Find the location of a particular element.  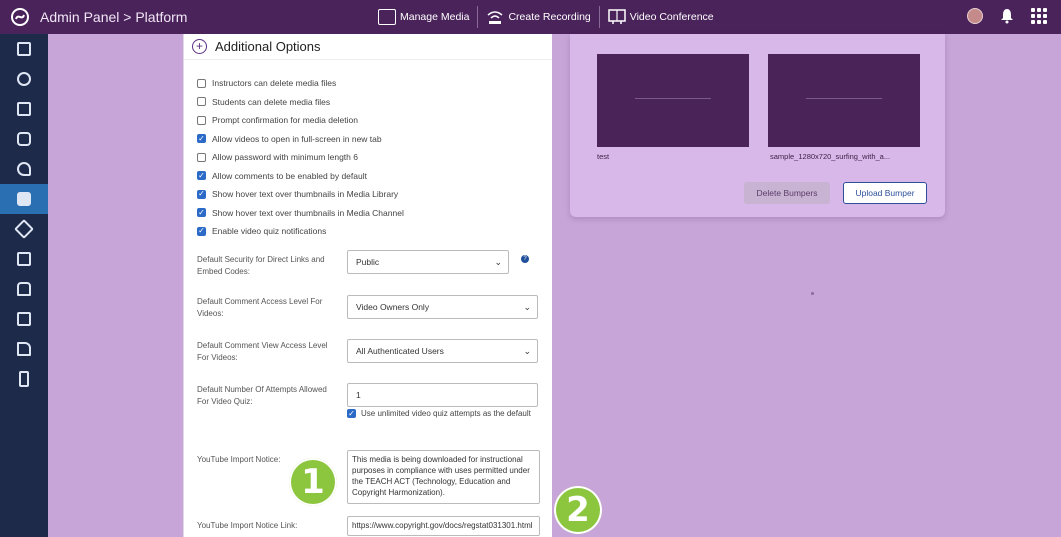

create-recording-label: Create Recording is located at coordinates (549, 17).